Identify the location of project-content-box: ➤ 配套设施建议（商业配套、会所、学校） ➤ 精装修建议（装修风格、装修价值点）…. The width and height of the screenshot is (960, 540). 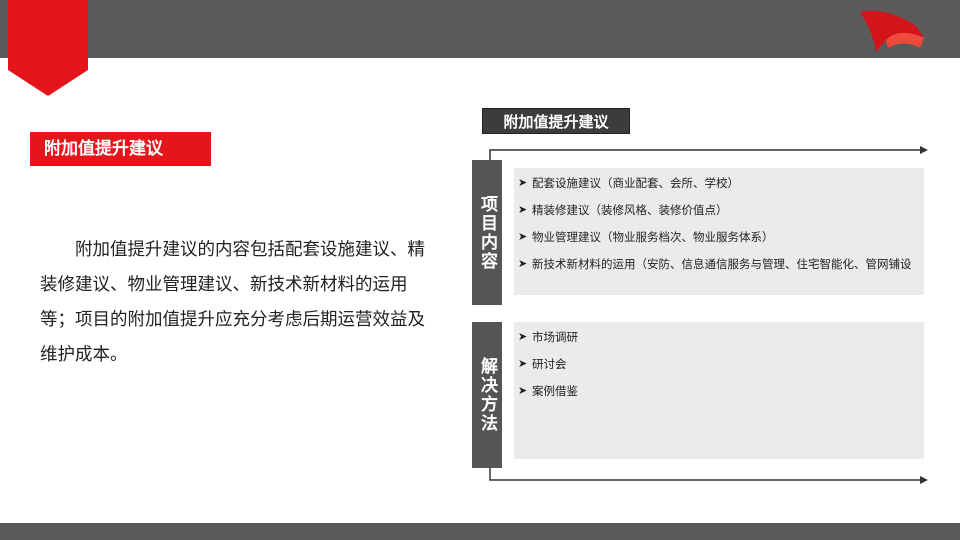
(719, 231).